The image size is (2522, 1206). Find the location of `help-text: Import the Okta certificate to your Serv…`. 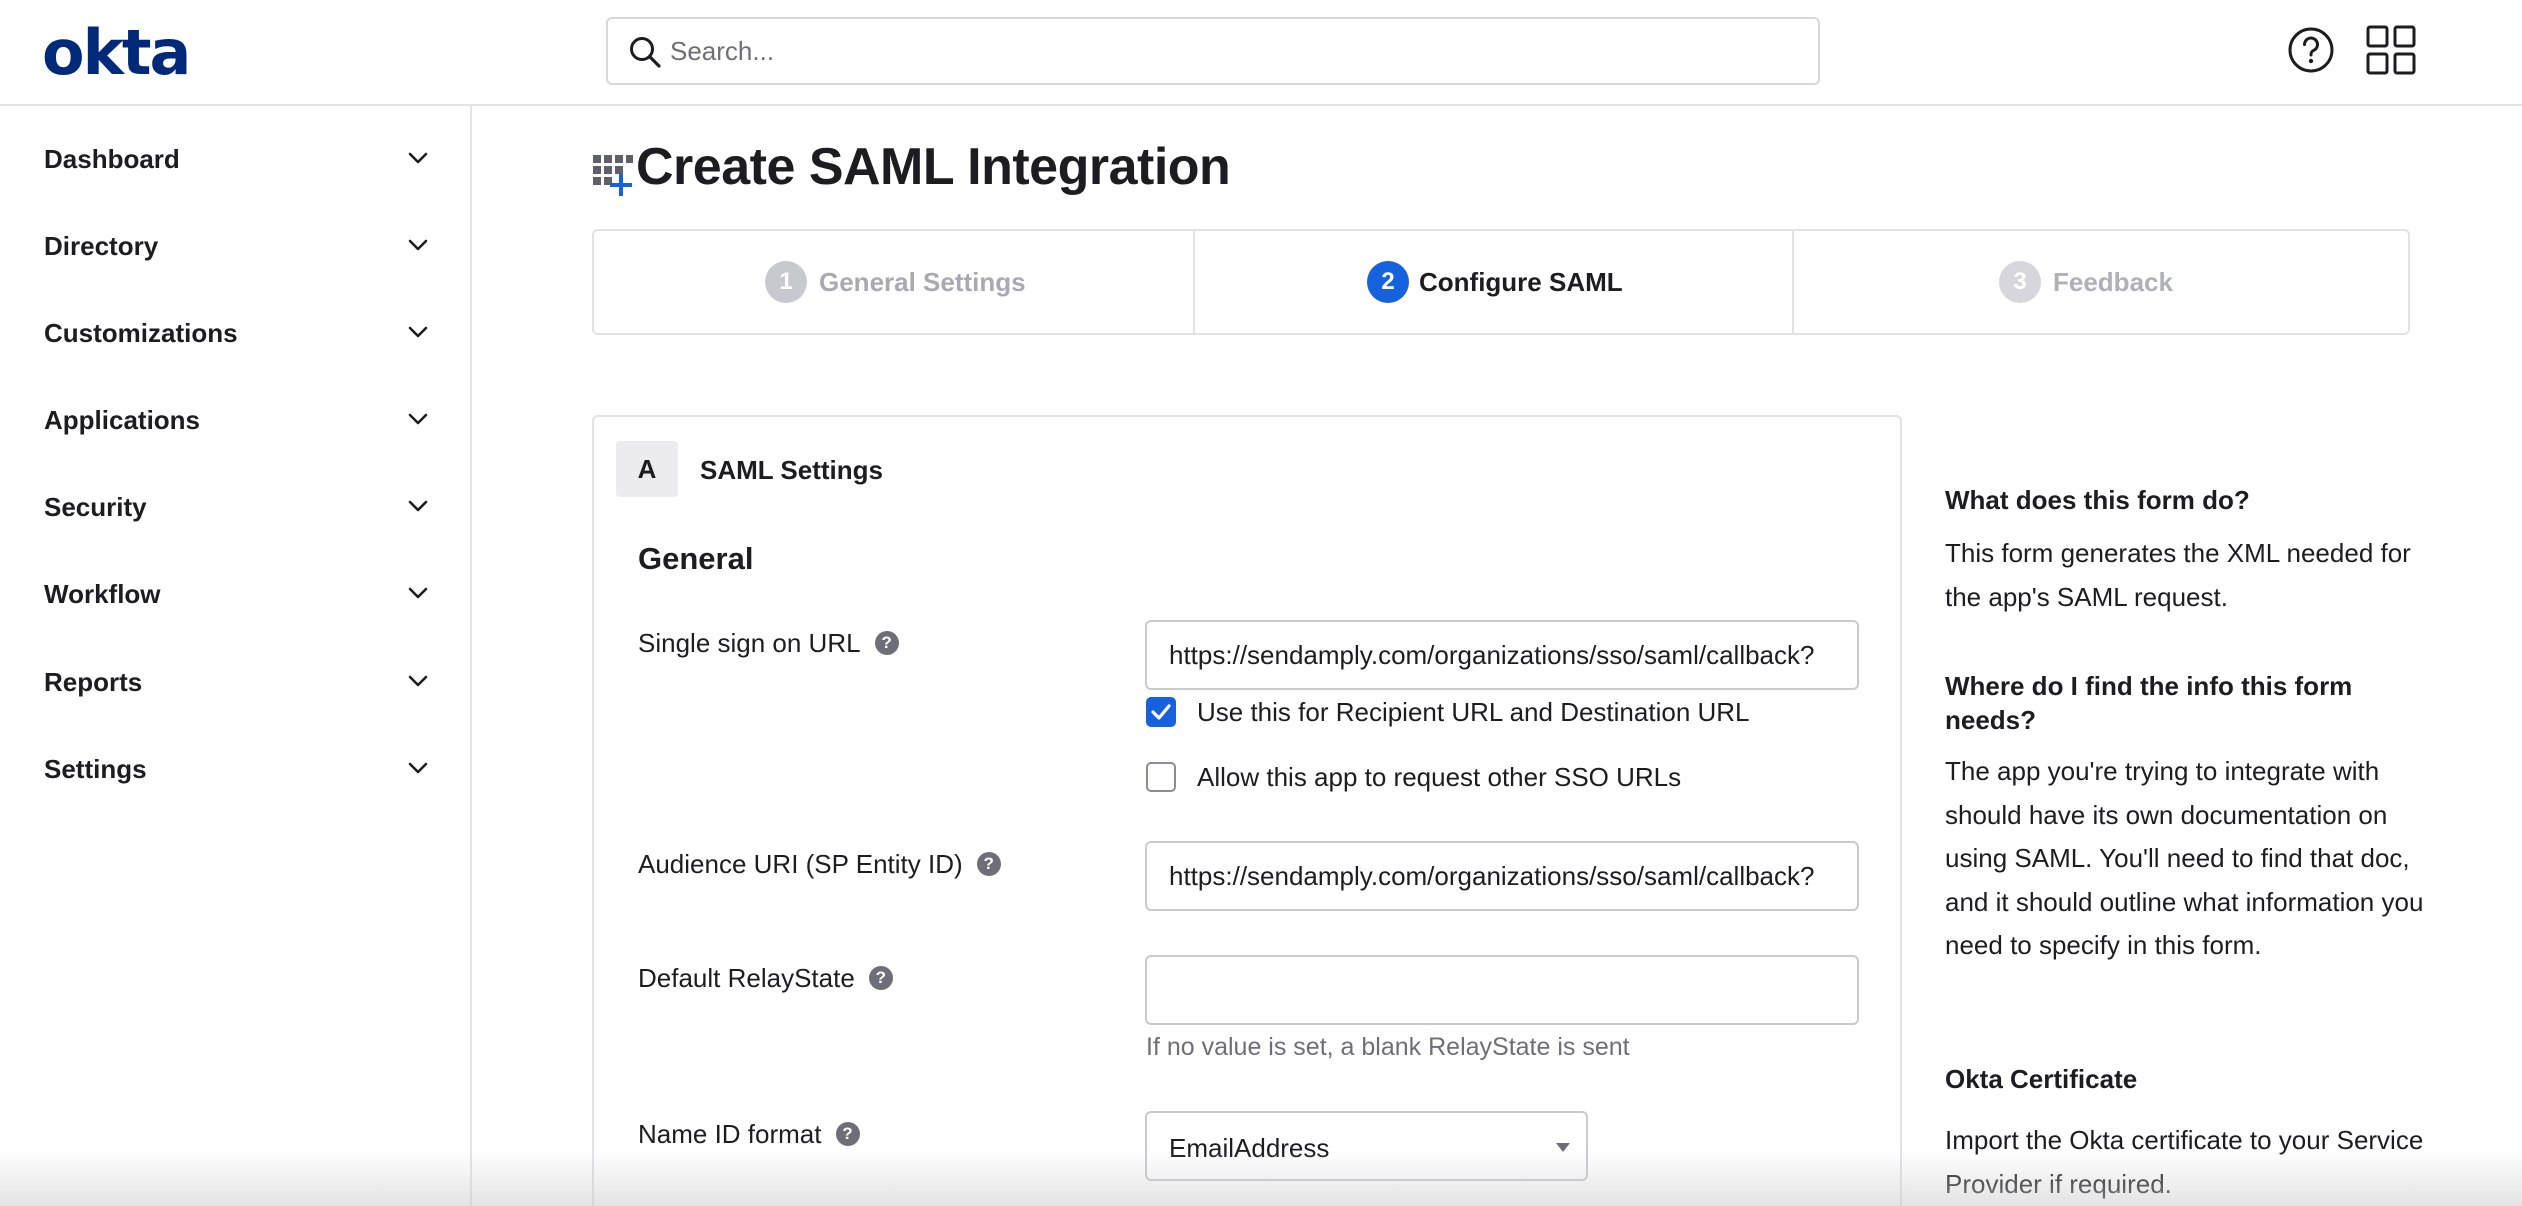

help-text: Import the Okta certificate to your Serv… is located at coordinates (2184, 1162).